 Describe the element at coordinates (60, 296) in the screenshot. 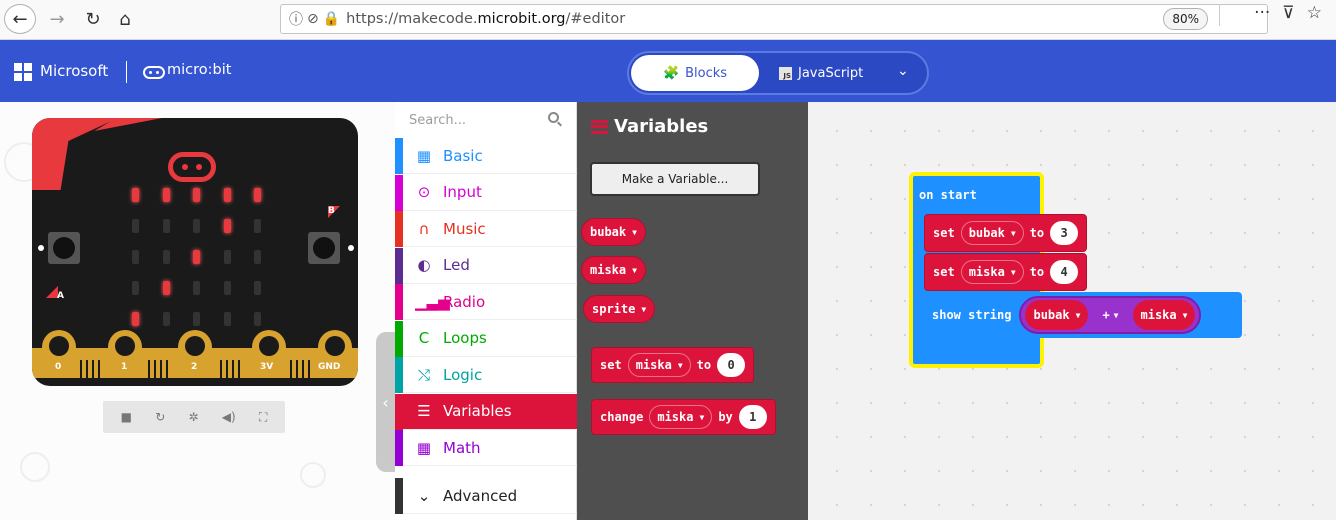

I see `button-a-label: A` at that location.